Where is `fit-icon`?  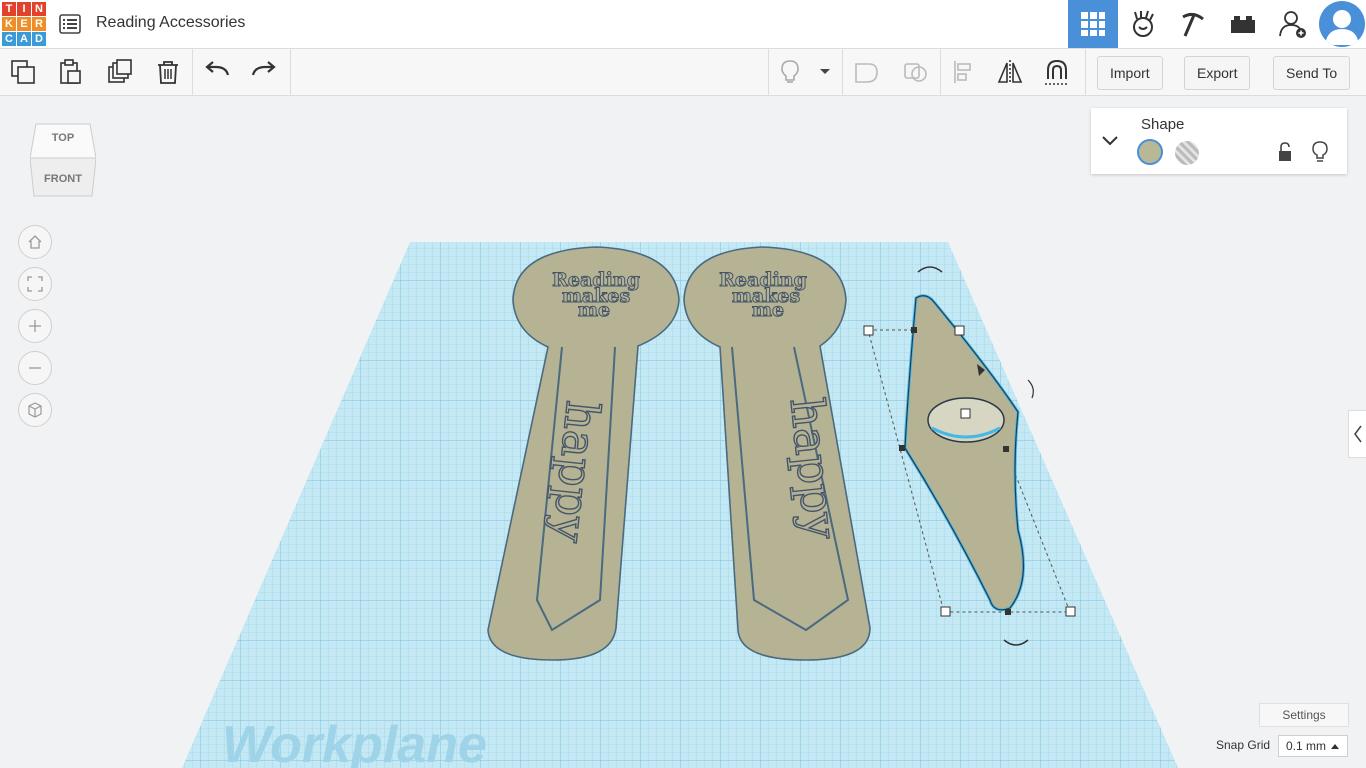
fit-icon is located at coordinates (35, 284).